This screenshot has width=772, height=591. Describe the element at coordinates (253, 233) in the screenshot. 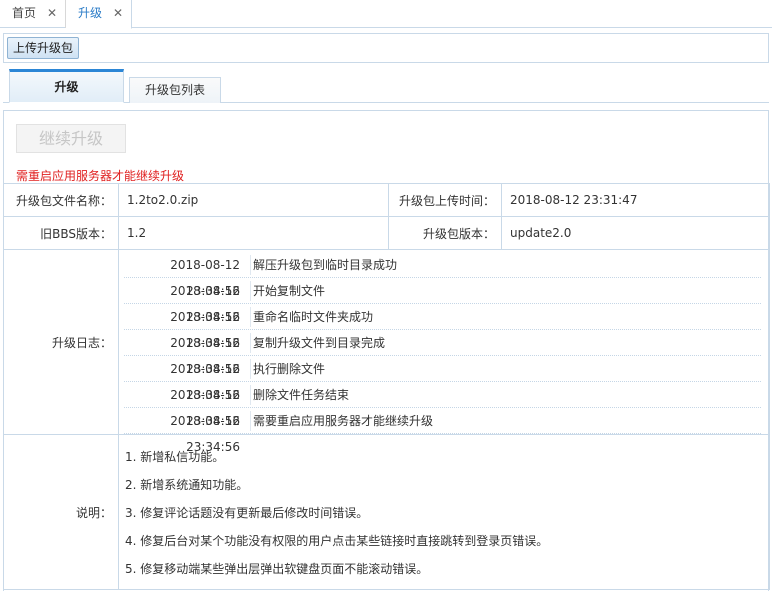

I see `old-version-value: 1.2` at that location.